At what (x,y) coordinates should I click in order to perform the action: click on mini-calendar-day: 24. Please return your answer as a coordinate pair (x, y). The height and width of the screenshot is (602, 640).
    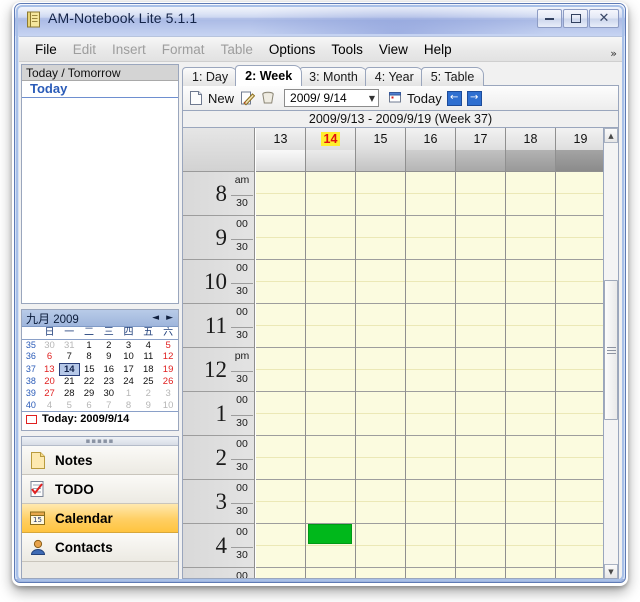
    Looking at the image, I should click on (129, 382).